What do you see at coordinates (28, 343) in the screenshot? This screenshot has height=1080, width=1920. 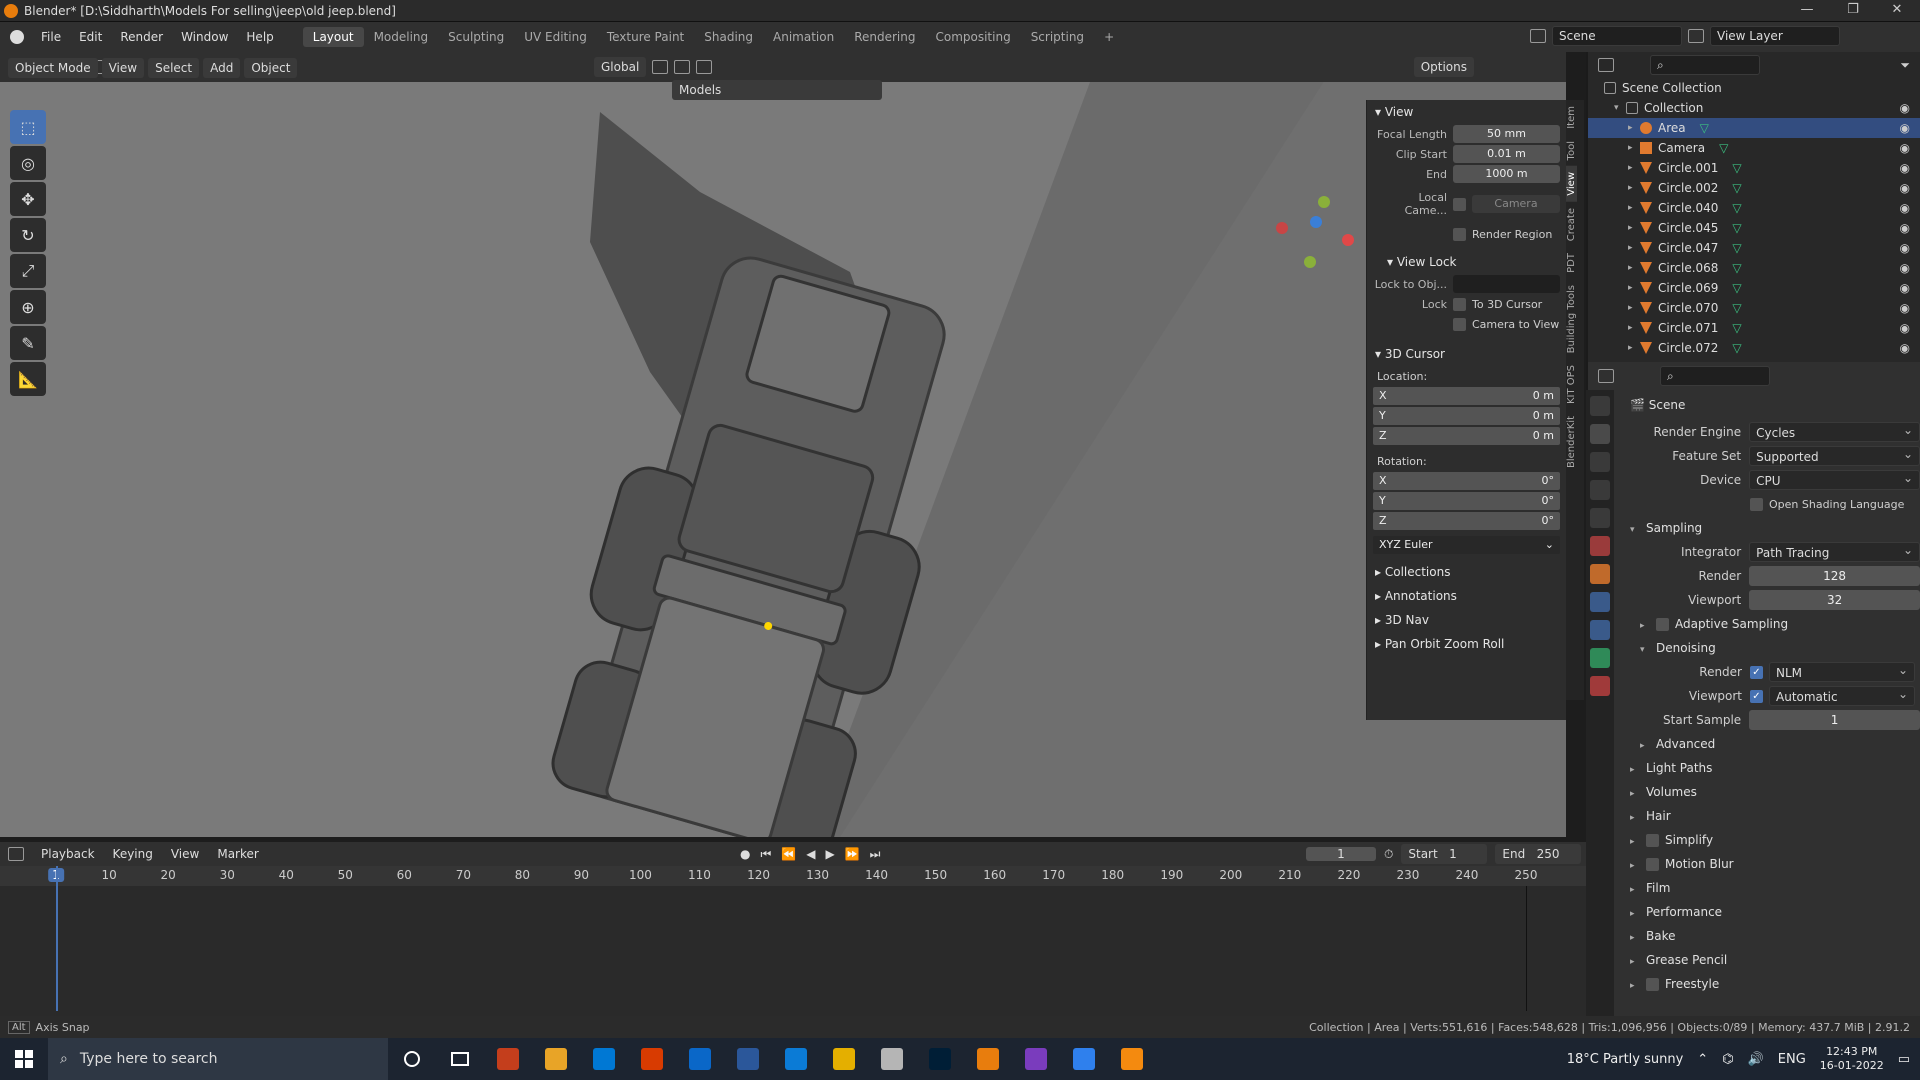 I see `annotate-tool-icon: ✎` at bounding box center [28, 343].